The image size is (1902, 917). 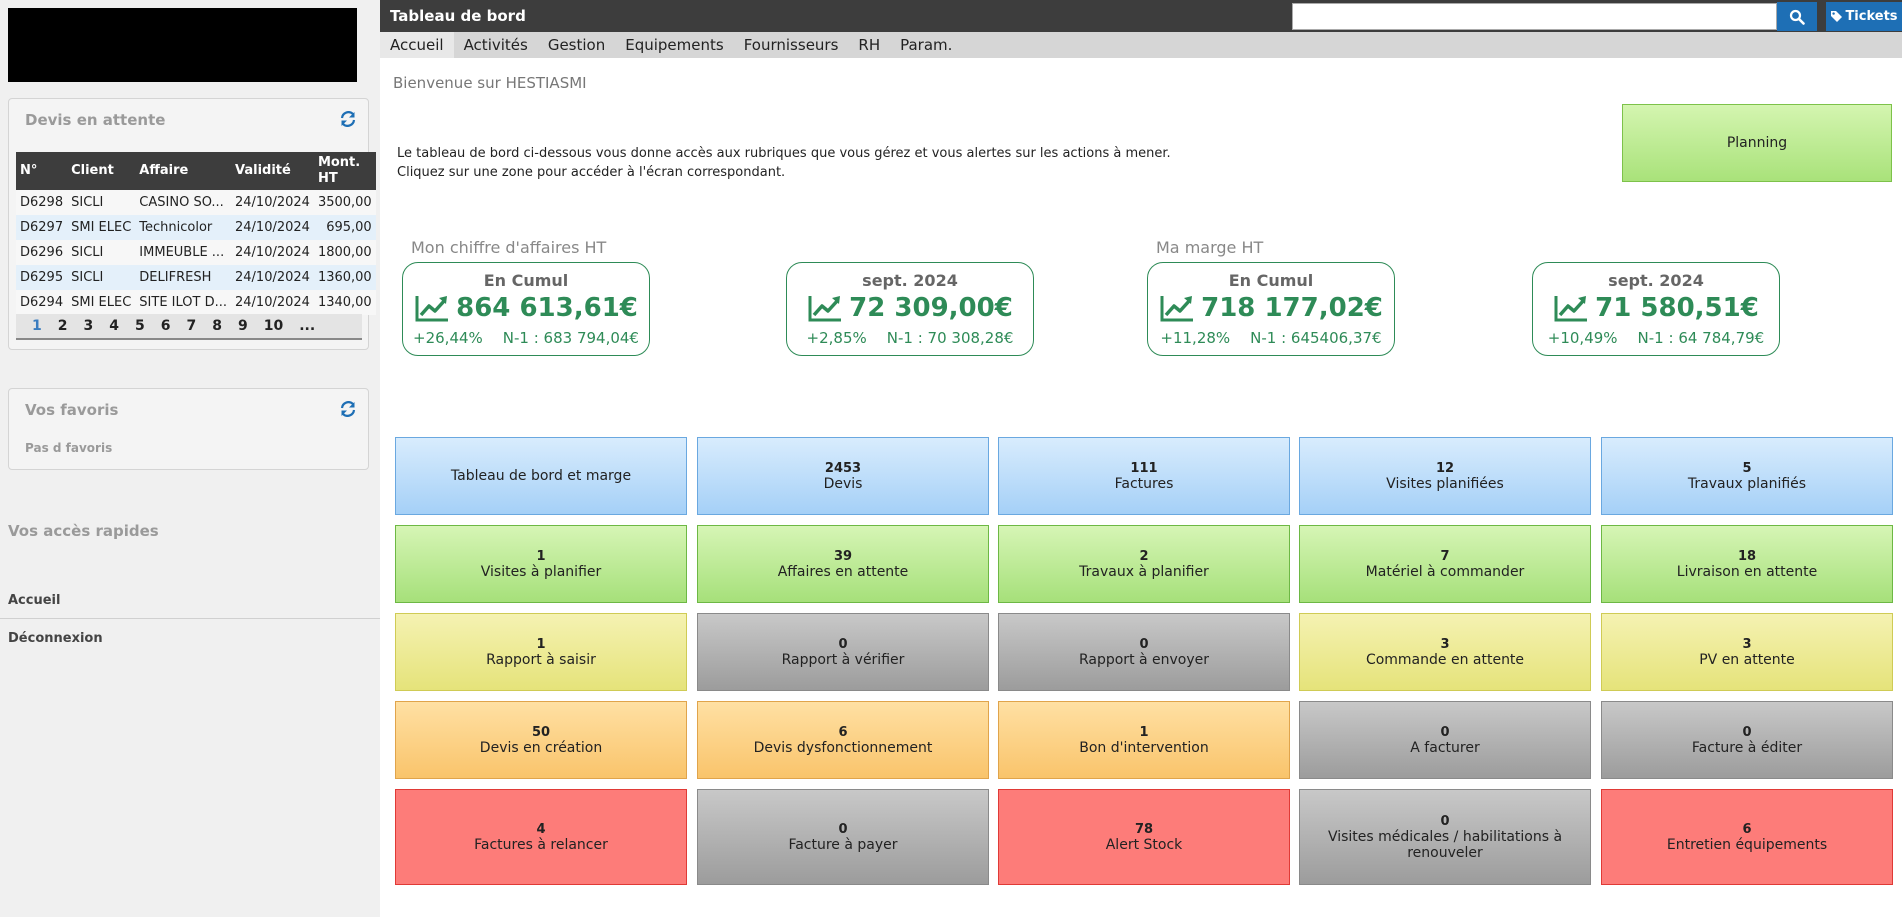 What do you see at coordinates (547, 308) in the screenshot?
I see `kpi-value: 864 613,61€` at bounding box center [547, 308].